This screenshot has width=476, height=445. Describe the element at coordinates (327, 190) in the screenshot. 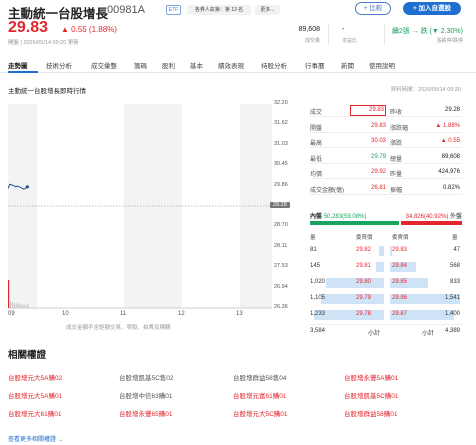

I see `stat-label: 成交金額(億)` at that location.